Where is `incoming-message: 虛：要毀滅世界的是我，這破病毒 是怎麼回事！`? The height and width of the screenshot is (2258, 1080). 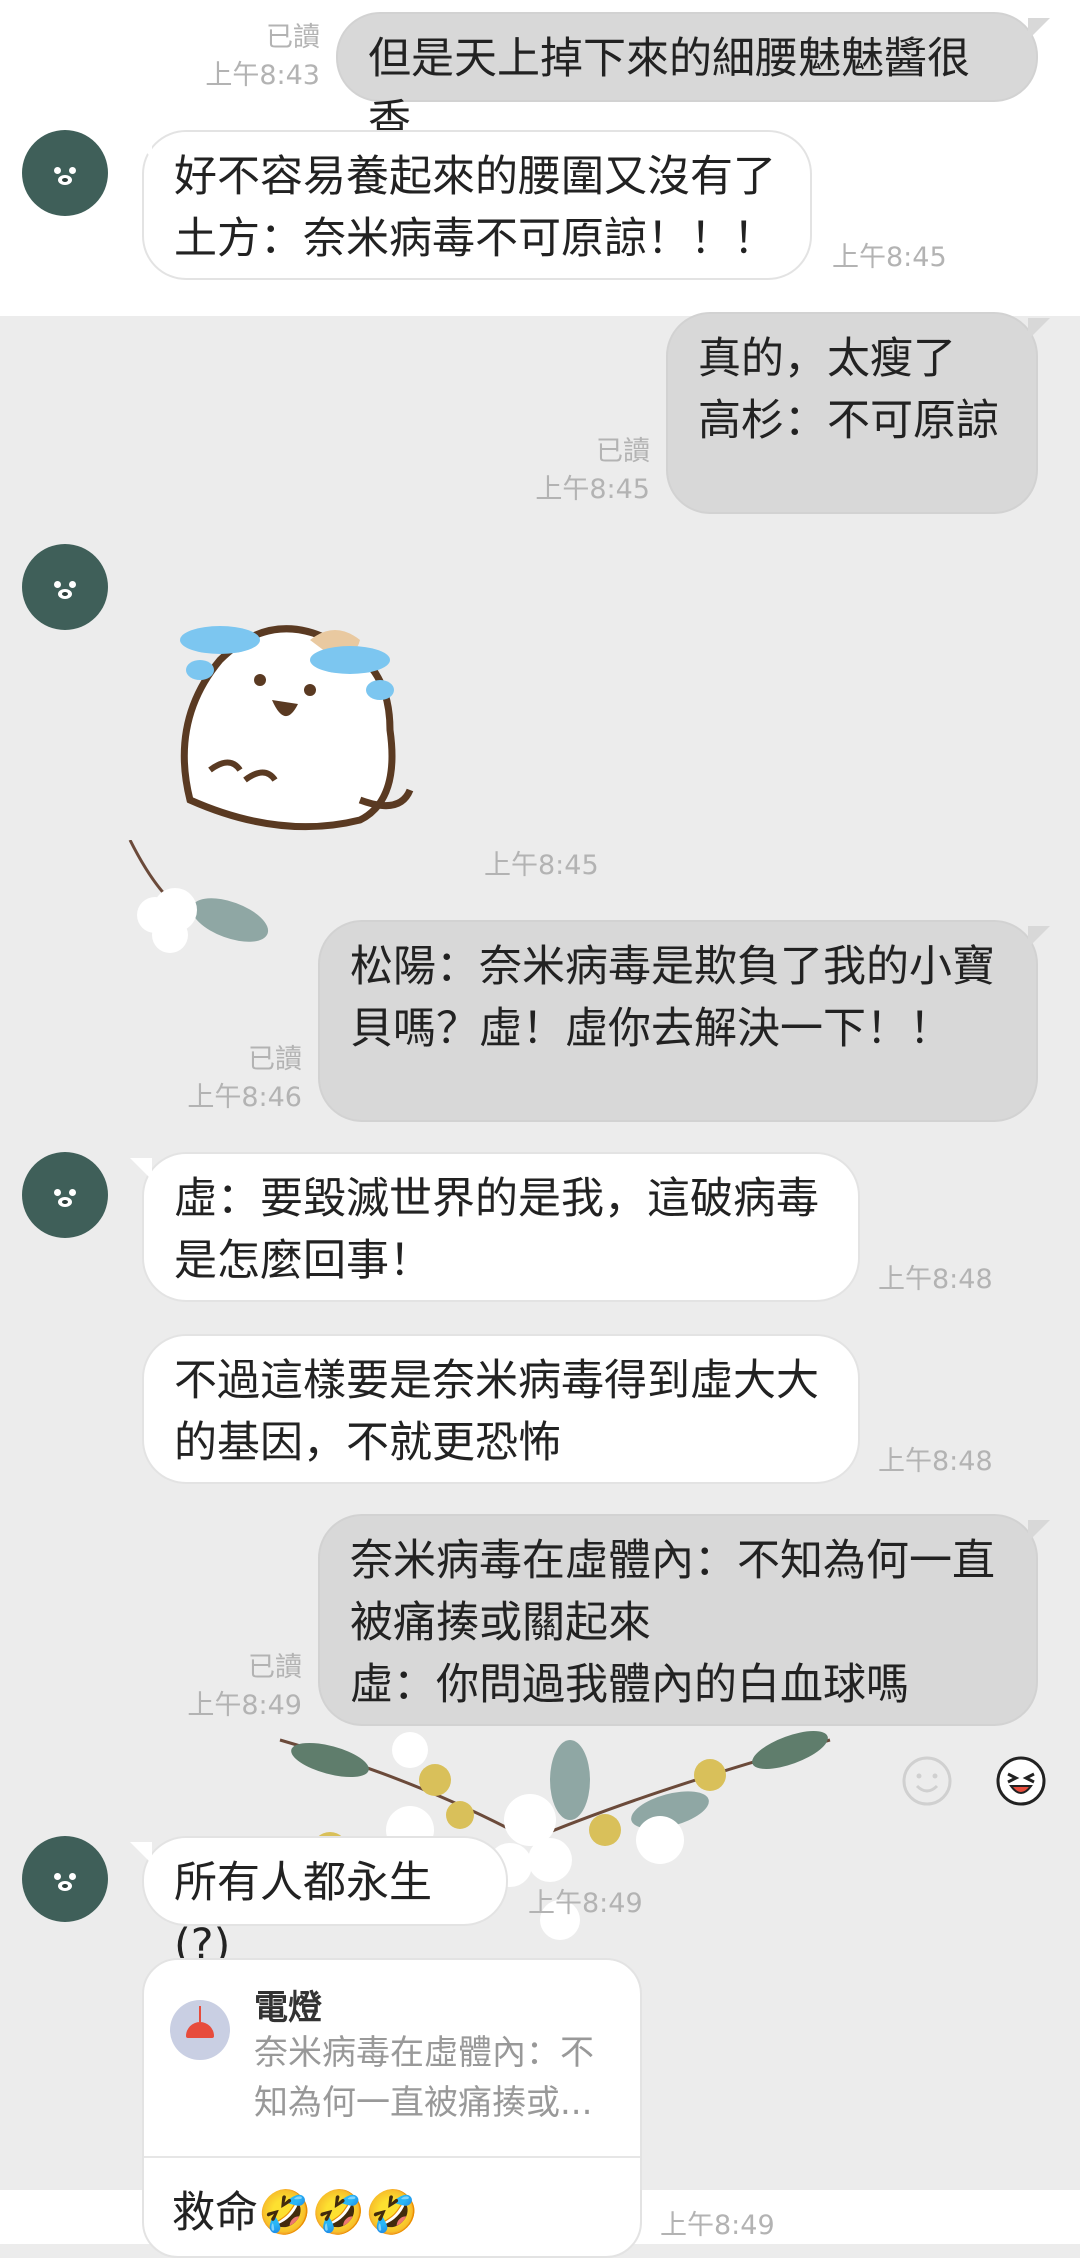
incoming-message: 虛：要毀滅世界的是我，這破病毒 是怎麼回事！ is located at coordinates (495, 1227).